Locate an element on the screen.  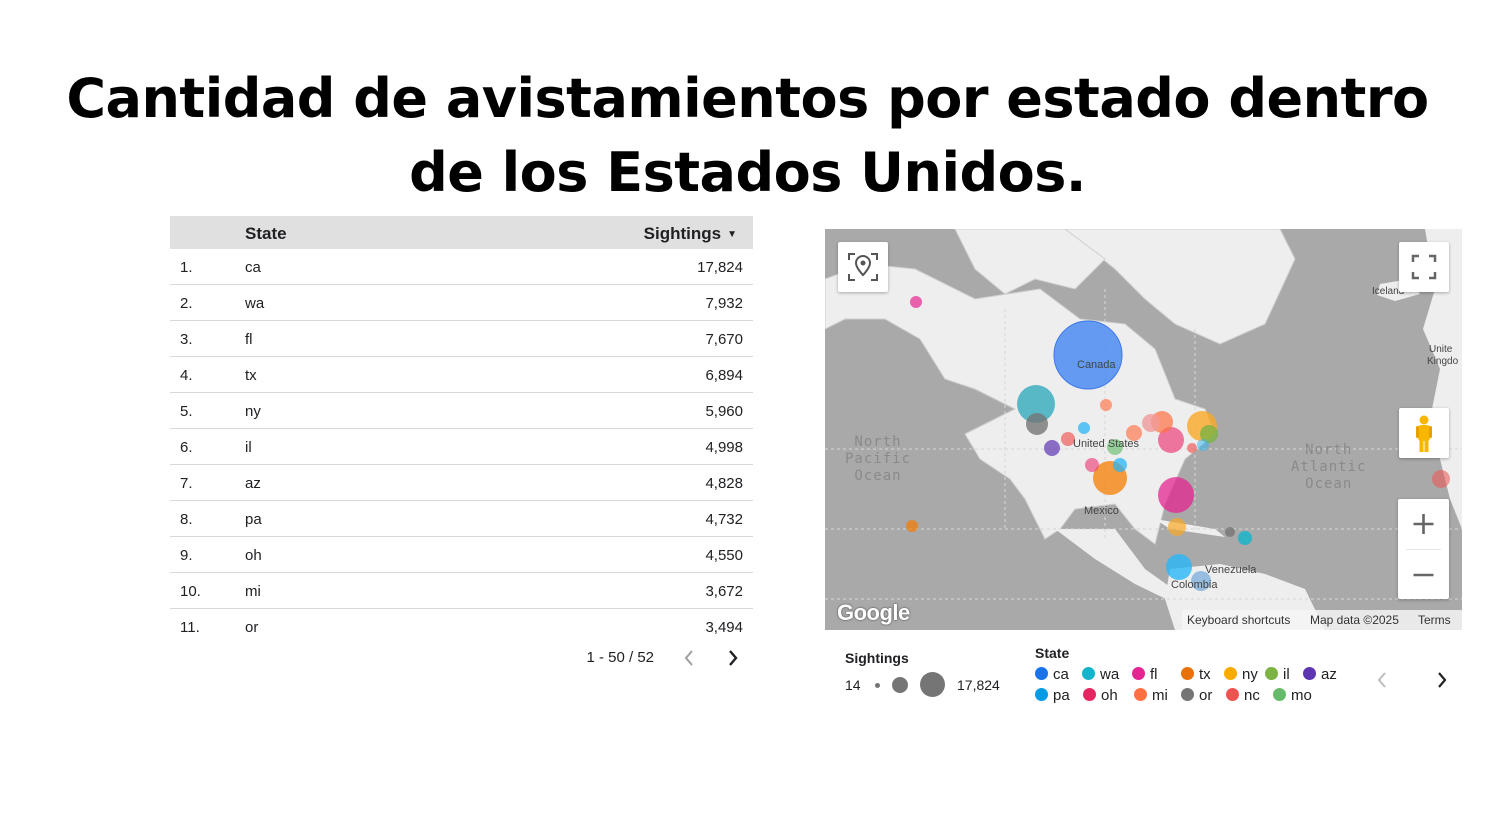
my-location-button is located at coordinates (863, 267).